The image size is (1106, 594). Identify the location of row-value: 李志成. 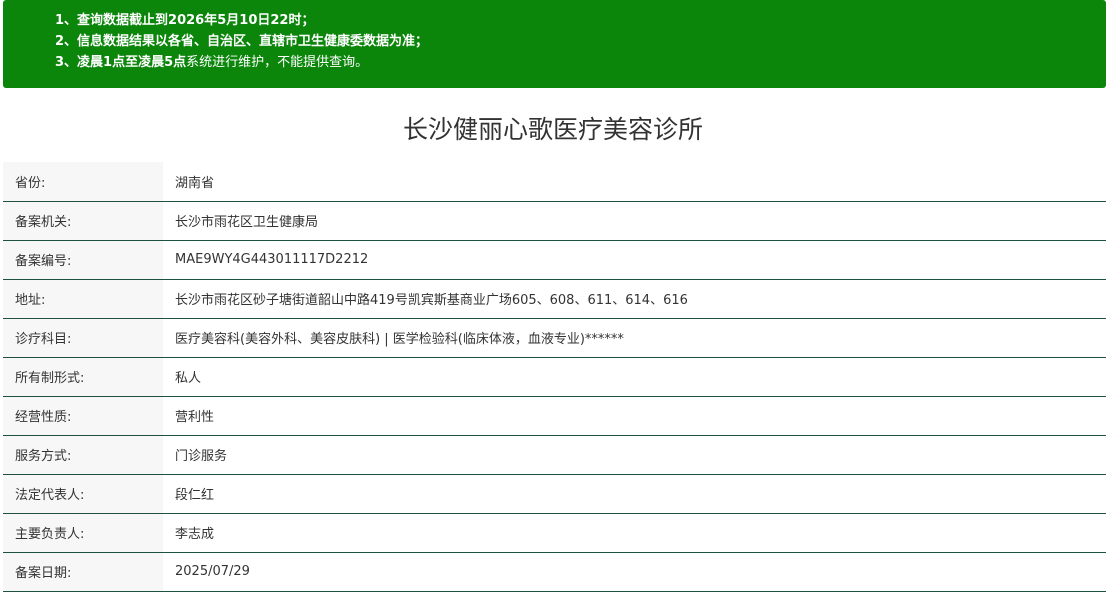
(195, 534).